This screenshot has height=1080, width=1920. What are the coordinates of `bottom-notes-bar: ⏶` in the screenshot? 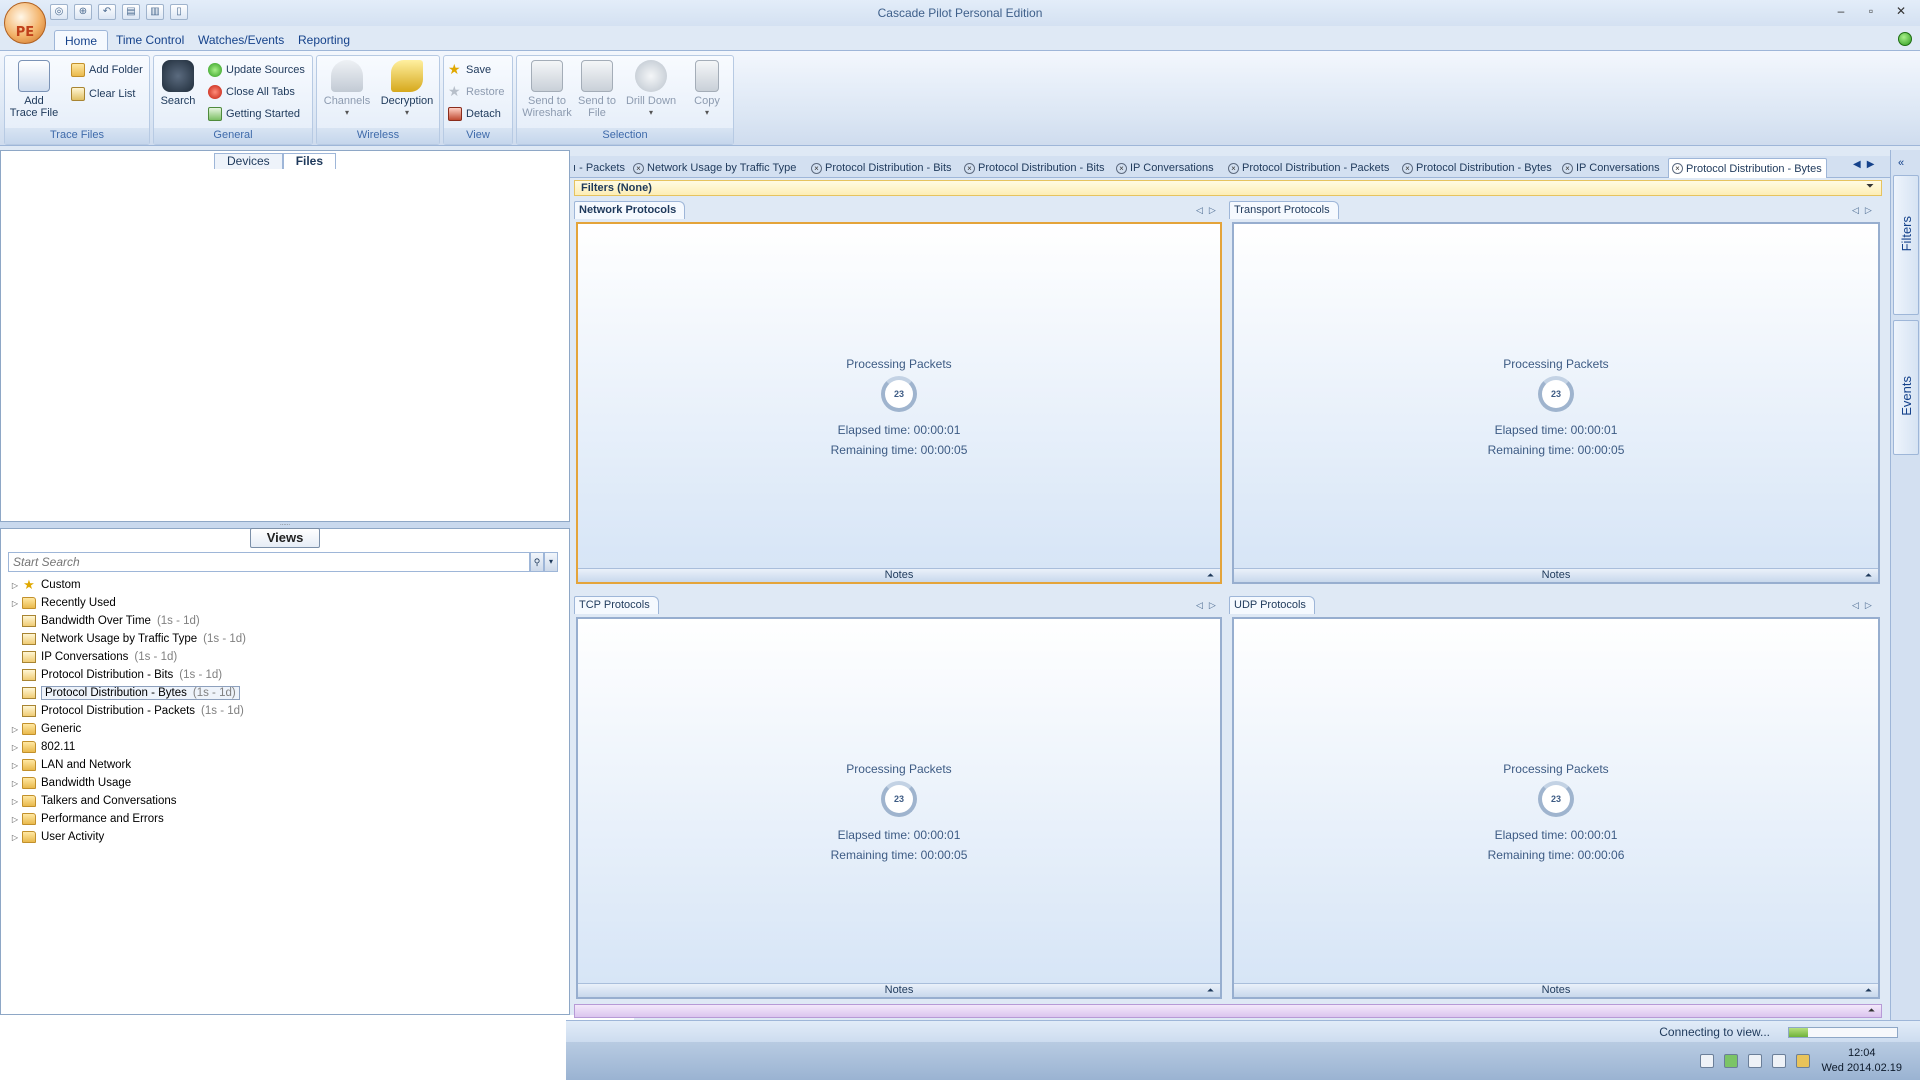 It's located at (1228, 1011).